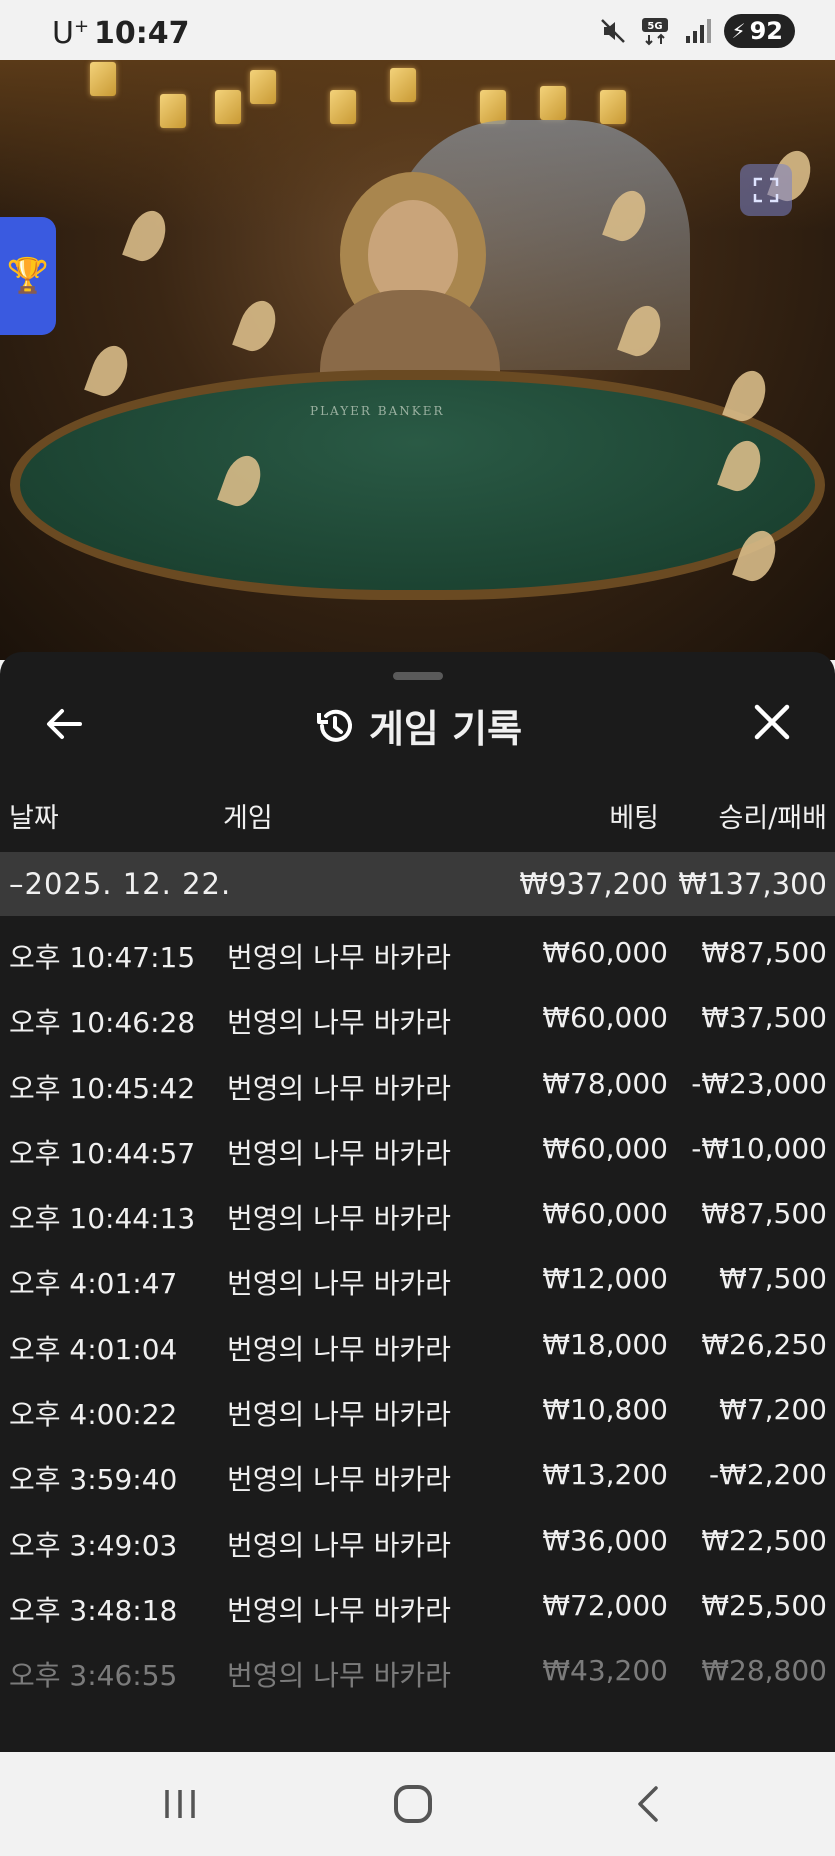  Describe the element at coordinates (93, 1545) in the screenshot. I see `row-time: 오후 3:49:03` at that location.